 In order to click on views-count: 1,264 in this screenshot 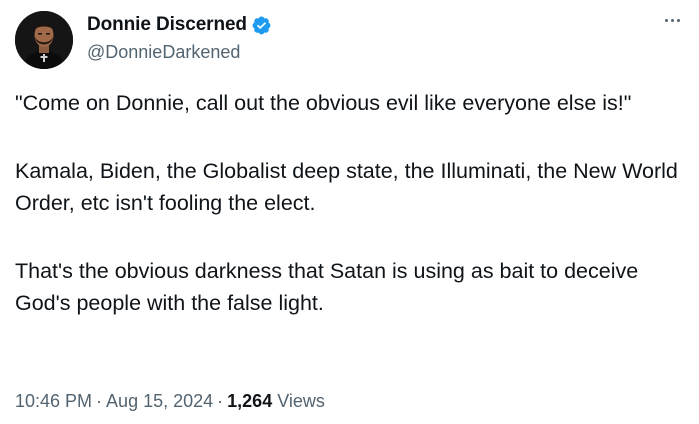, I will do `click(249, 401)`.